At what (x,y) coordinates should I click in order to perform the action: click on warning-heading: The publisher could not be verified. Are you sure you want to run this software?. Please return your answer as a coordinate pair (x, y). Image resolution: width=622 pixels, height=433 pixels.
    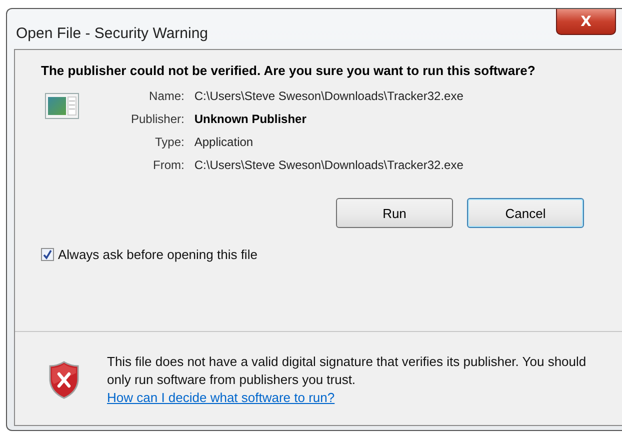
    Looking at the image, I should click on (288, 70).